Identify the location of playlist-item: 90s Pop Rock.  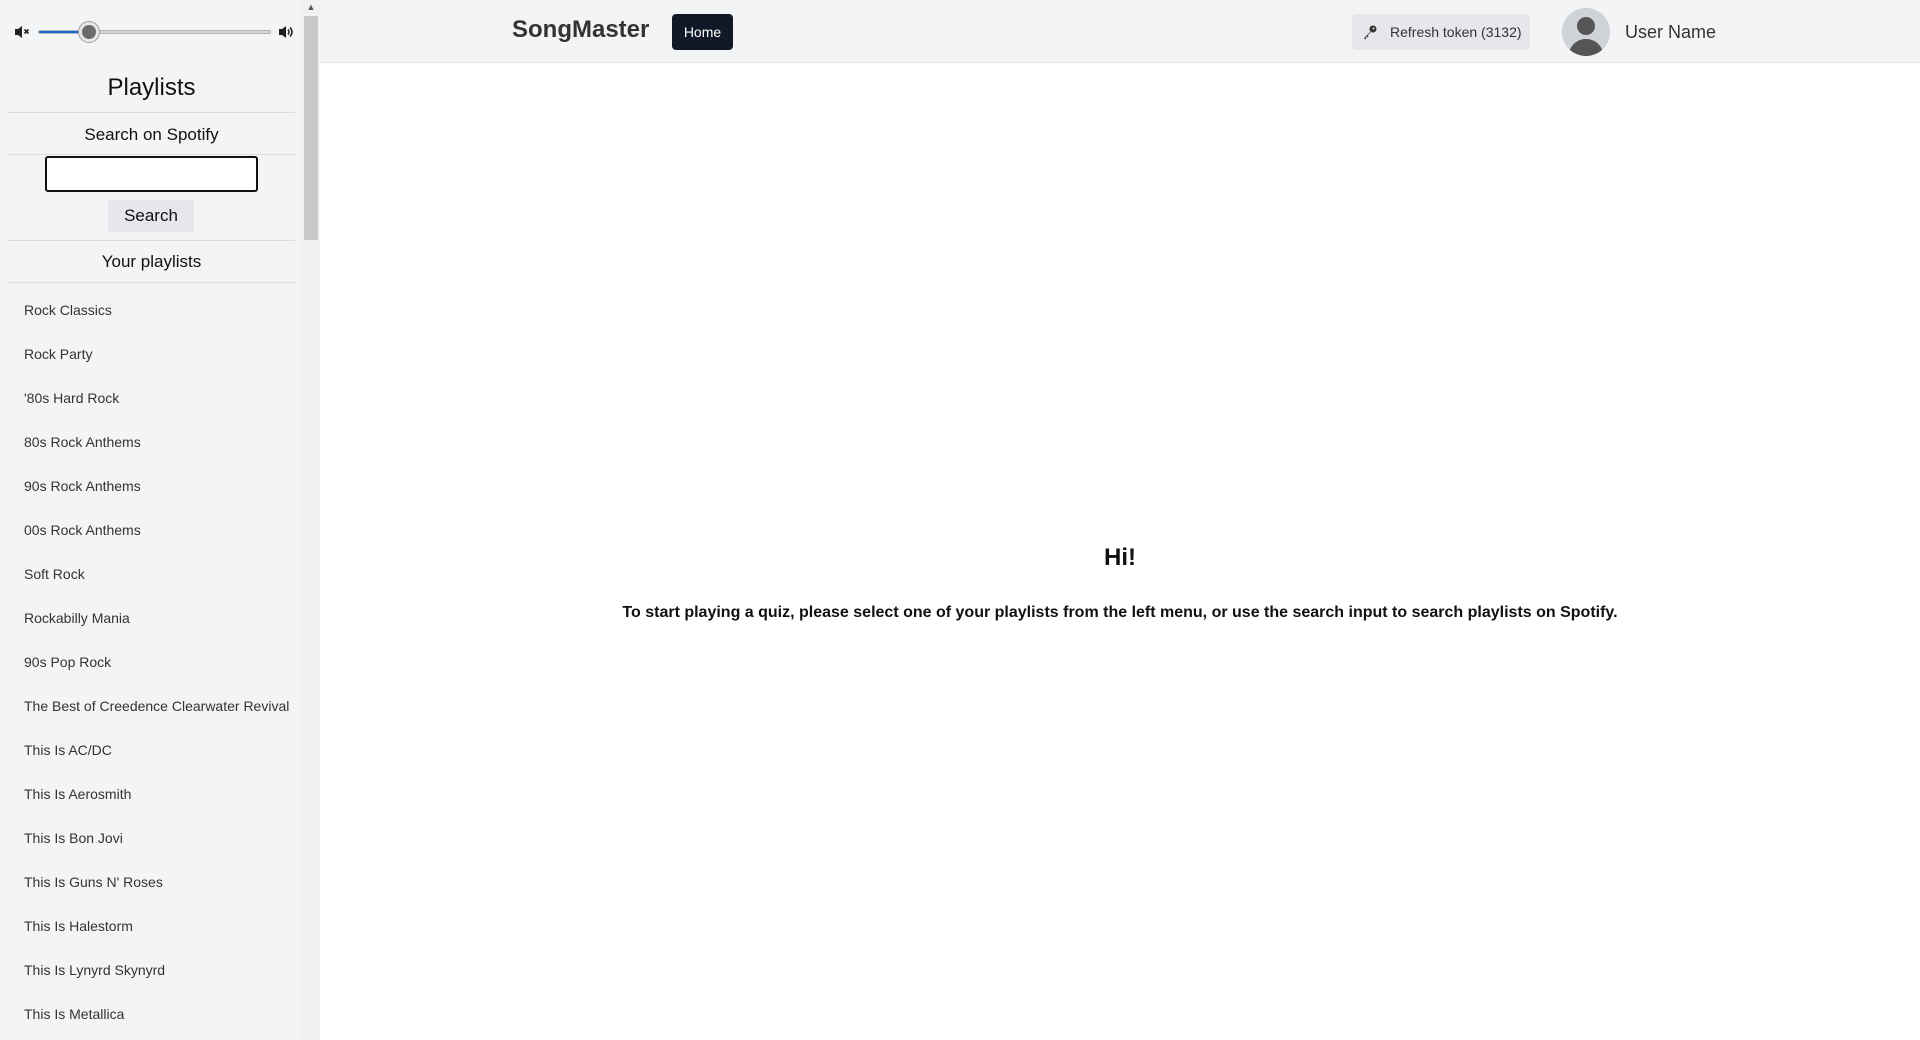
(151, 662).